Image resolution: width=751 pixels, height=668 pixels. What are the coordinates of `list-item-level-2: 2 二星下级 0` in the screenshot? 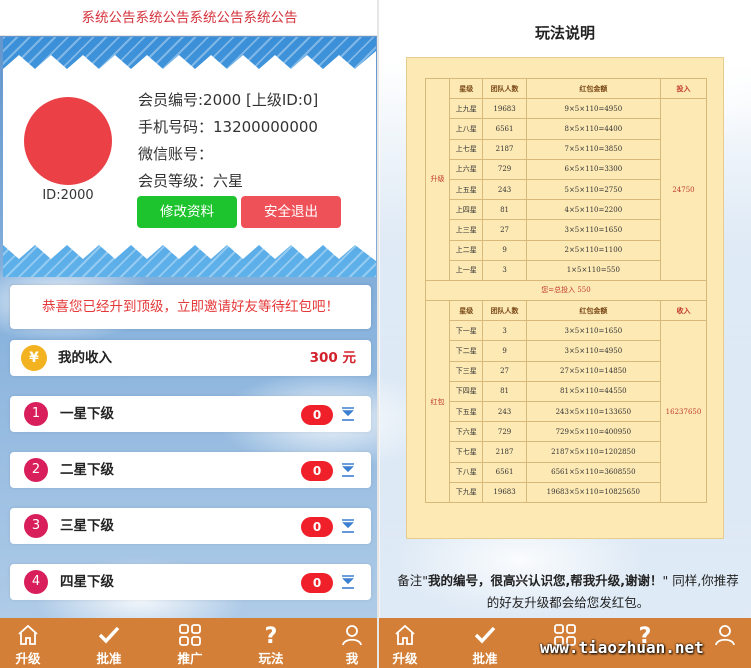 It's located at (190, 470).